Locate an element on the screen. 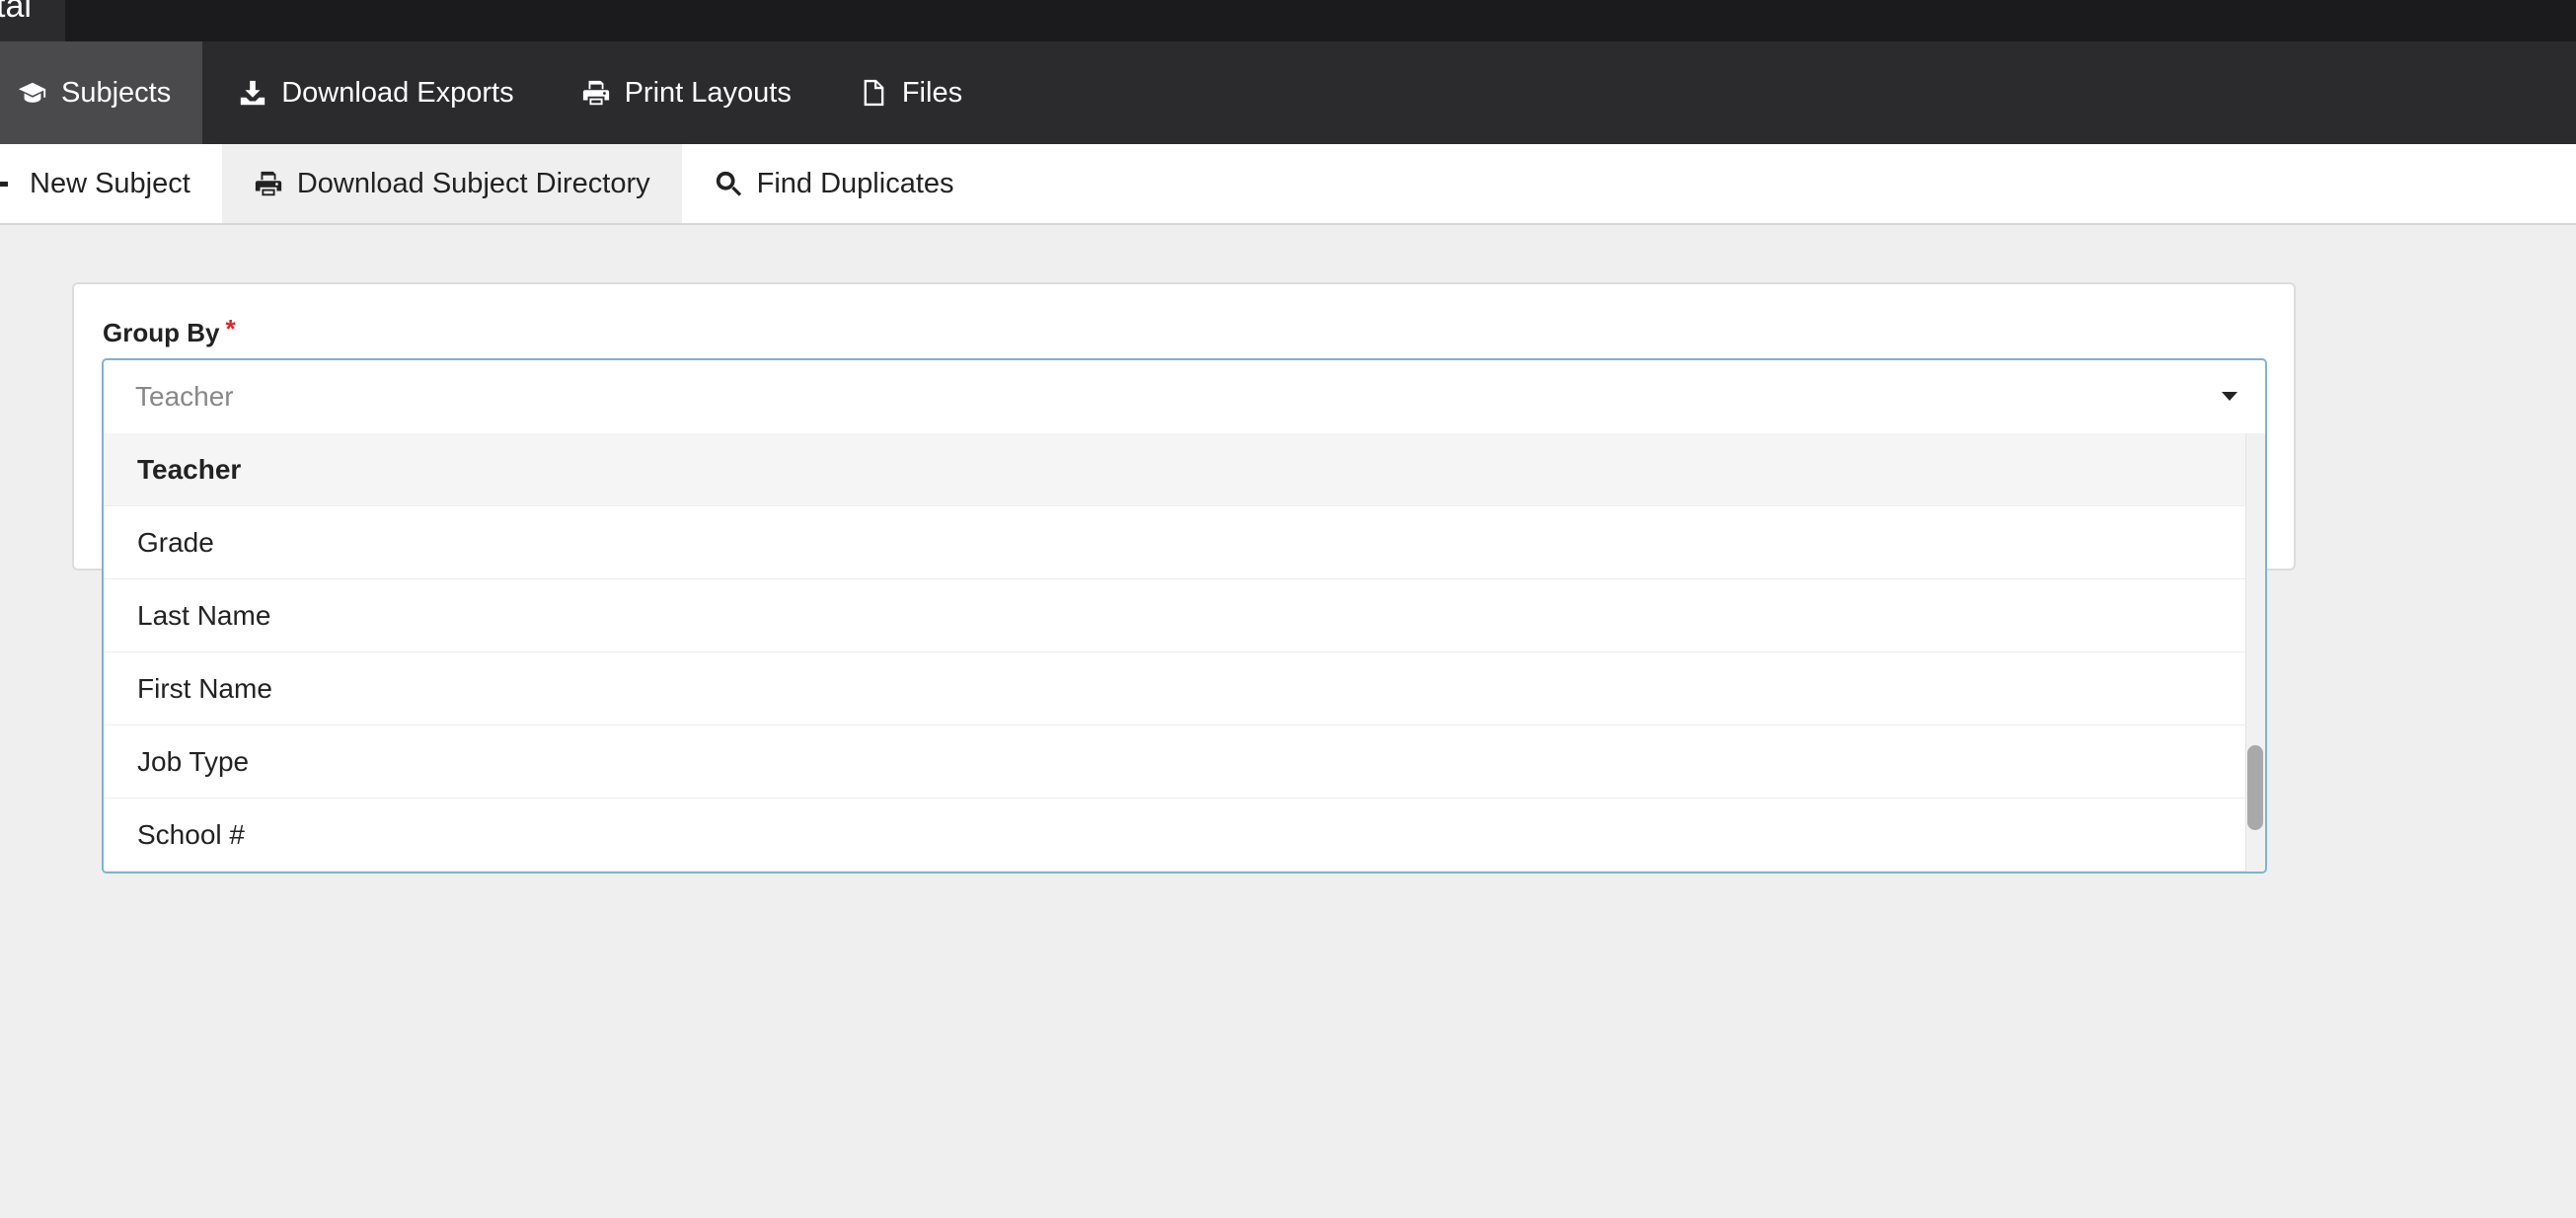 This screenshot has height=1218, width=2576. search-icon is located at coordinates (728, 183).